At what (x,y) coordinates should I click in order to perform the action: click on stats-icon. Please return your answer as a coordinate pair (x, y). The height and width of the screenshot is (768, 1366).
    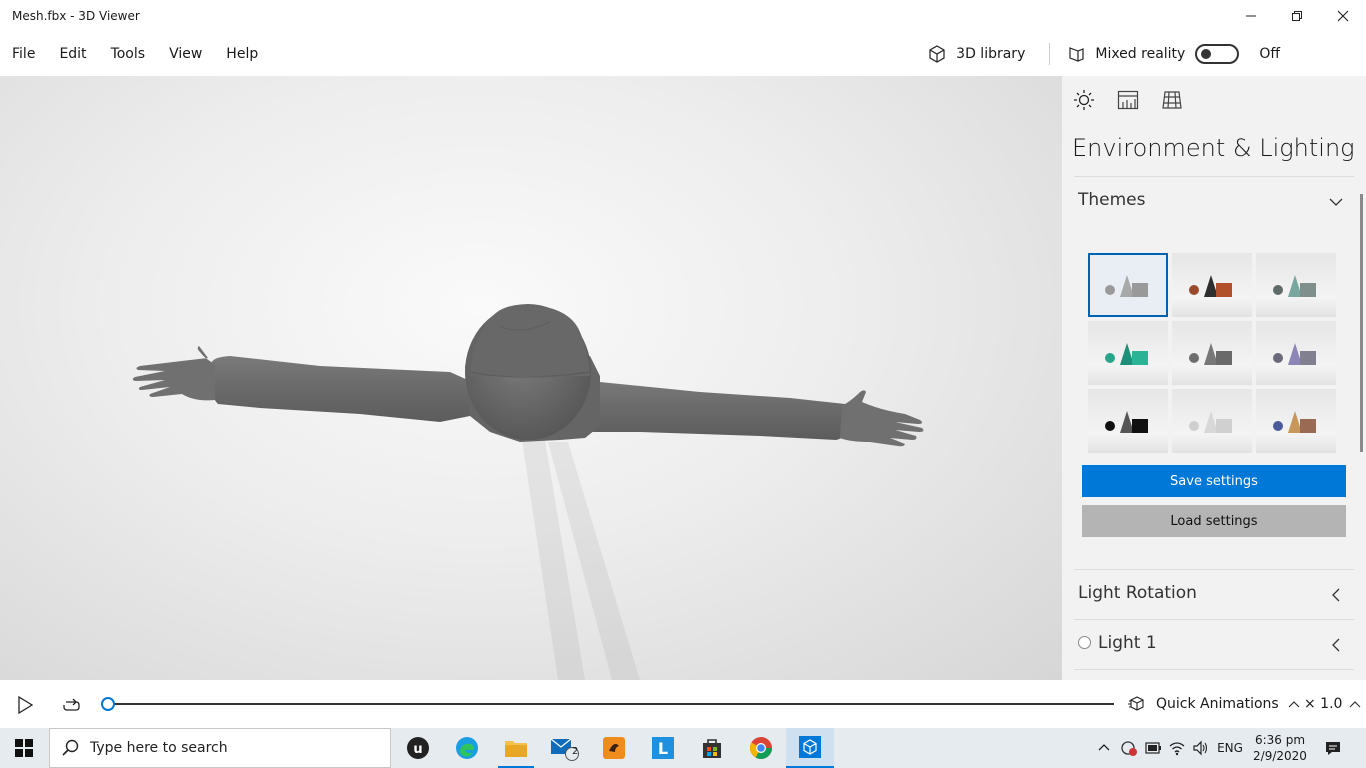
    Looking at the image, I should click on (1128, 100).